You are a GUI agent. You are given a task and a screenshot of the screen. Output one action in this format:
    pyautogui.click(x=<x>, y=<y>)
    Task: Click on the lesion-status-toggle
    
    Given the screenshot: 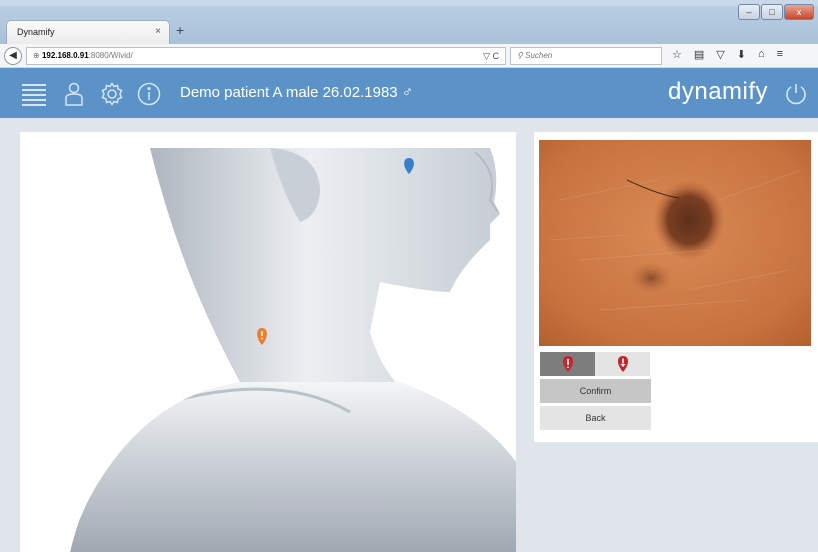 What is the action you would take?
    pyautogui.click(x=595, y=364)
    